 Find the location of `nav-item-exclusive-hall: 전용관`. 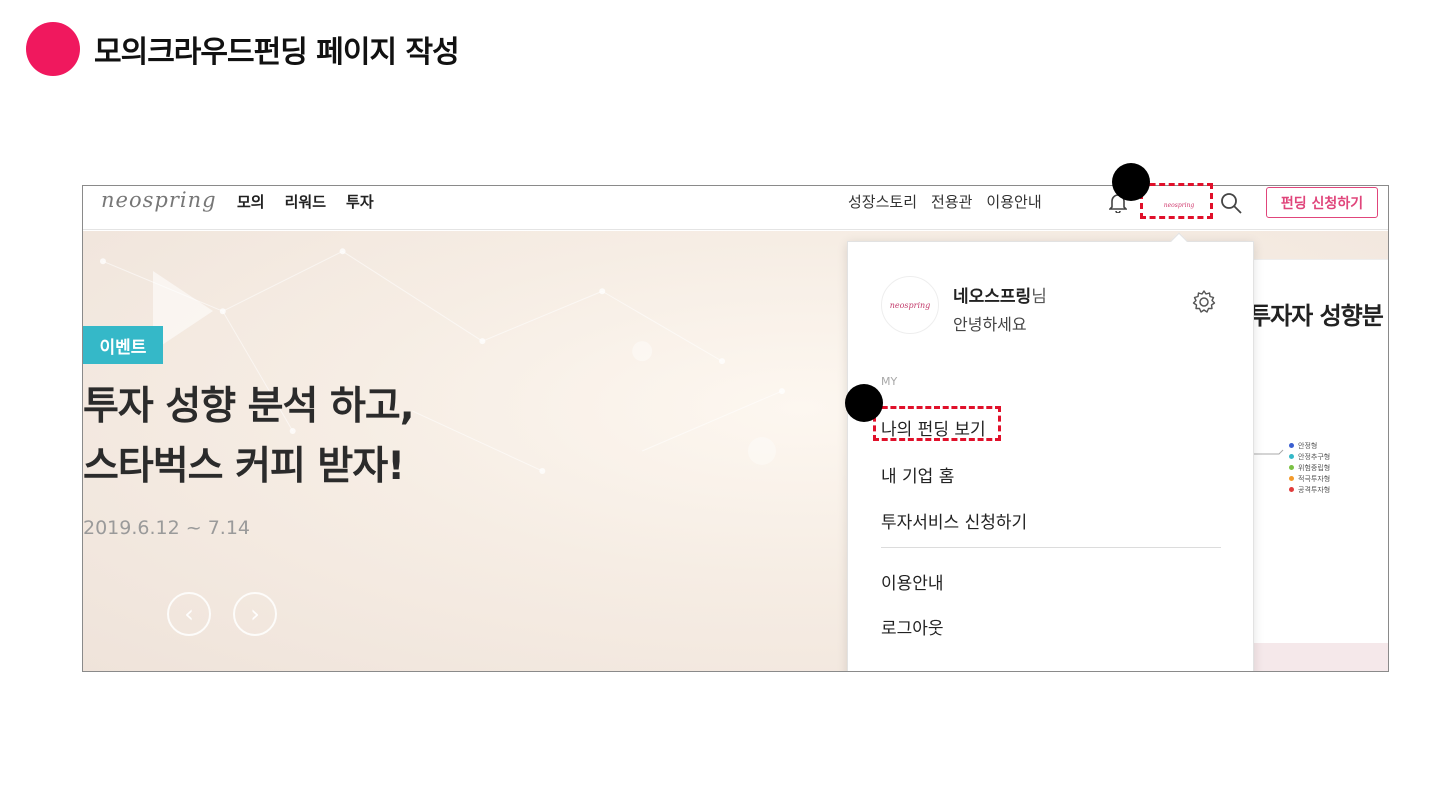

nav-item-exclusive-hall: 전용관 is located at coordinates (951, 201).